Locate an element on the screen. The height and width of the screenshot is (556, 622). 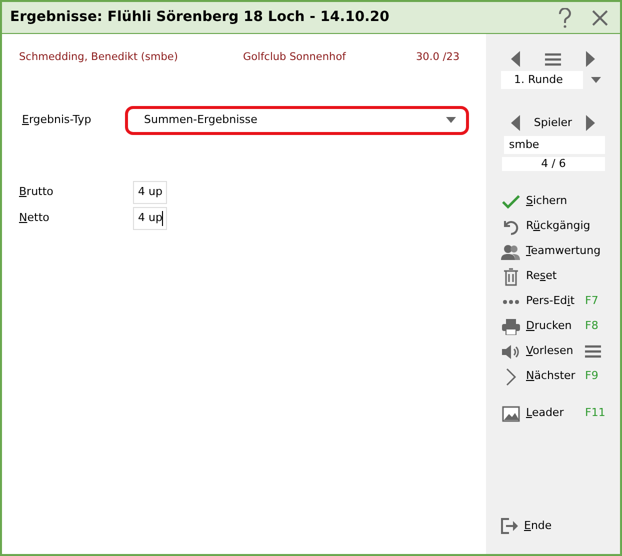
exit-button: Ende is located at coordinates (553, 526).